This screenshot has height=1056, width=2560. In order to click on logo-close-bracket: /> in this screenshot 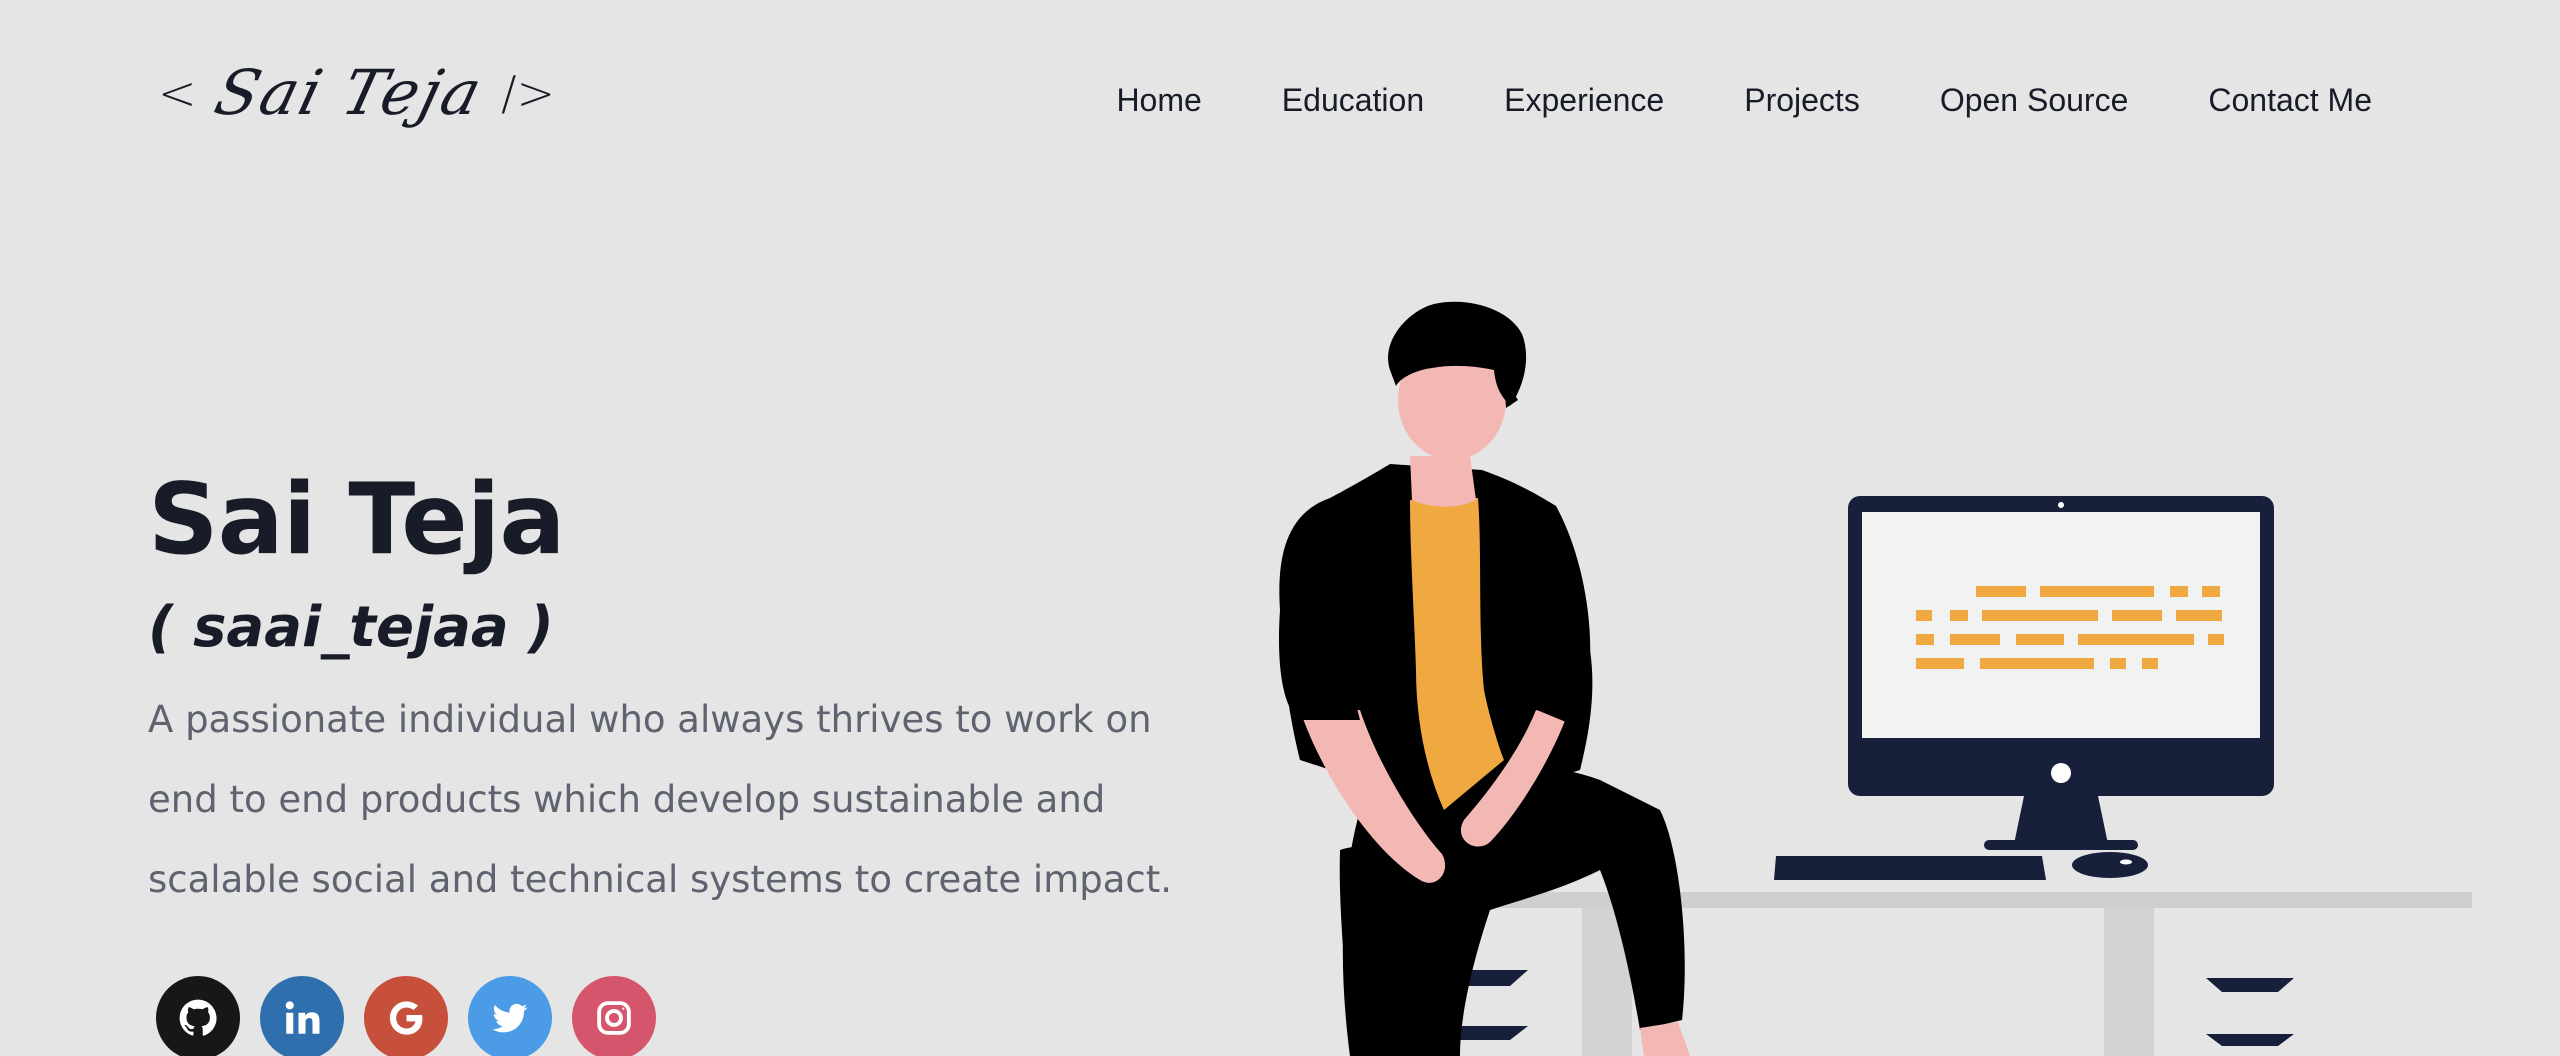, I will do `click(527, 92)`.